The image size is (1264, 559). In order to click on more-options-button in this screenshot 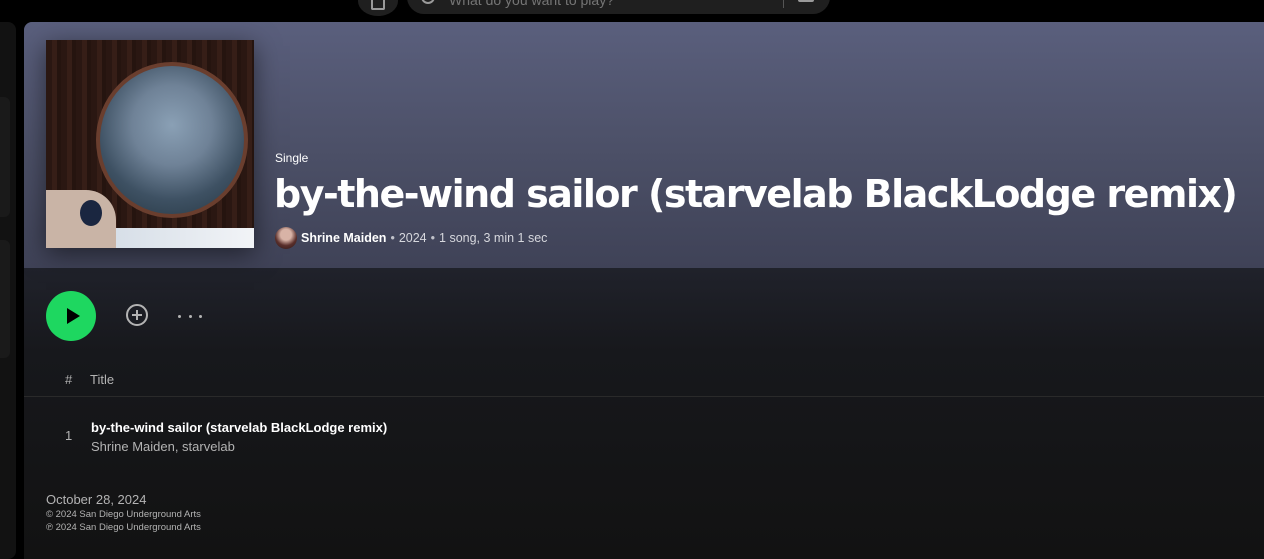, I will do `click(190, 316)`.